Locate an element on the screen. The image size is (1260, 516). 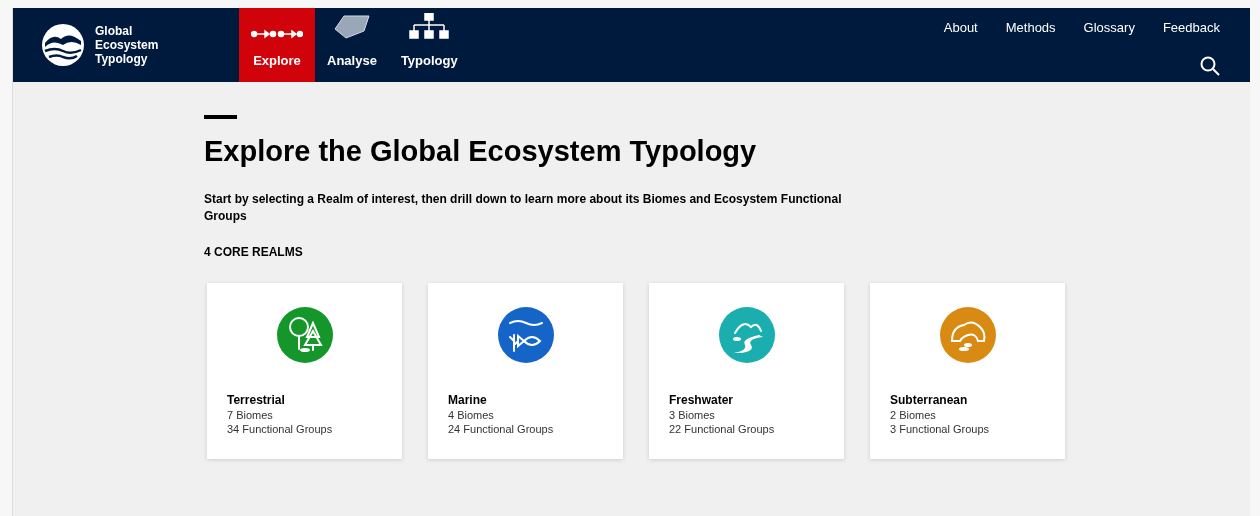
nav-link: About is located at coordinates (960, 28).